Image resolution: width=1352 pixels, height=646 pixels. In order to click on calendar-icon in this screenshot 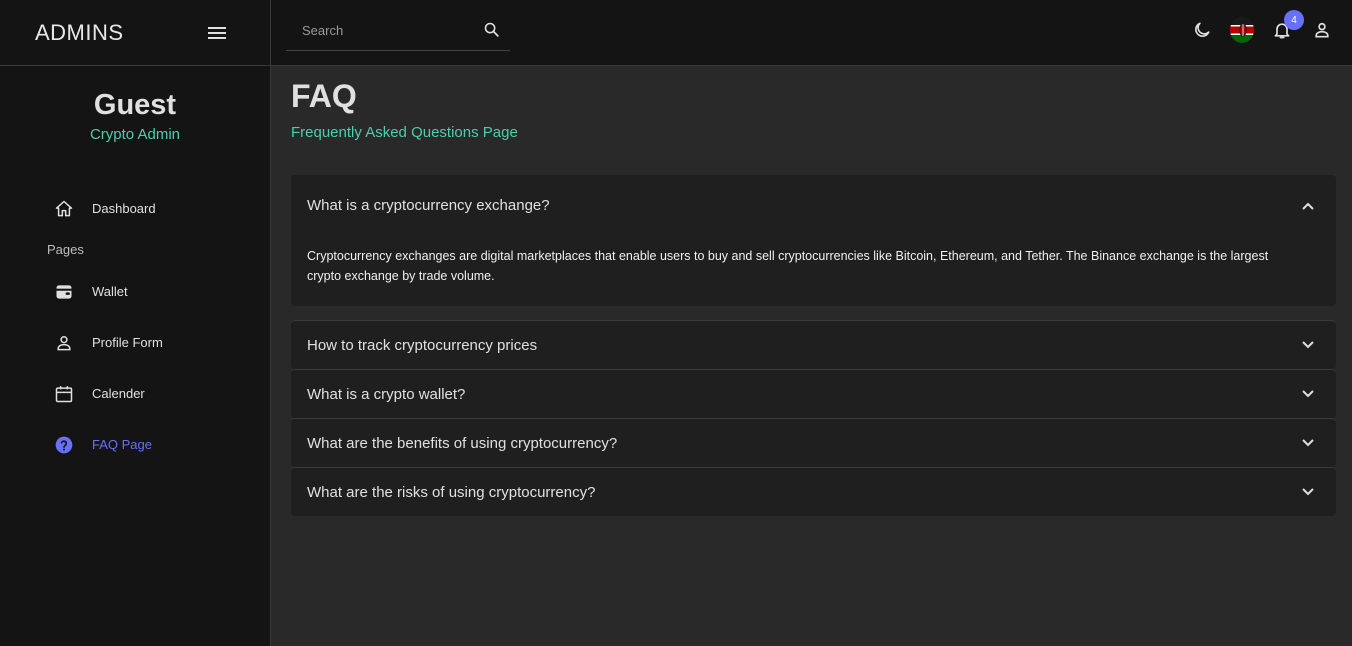, I will do `click(64, 394)`.